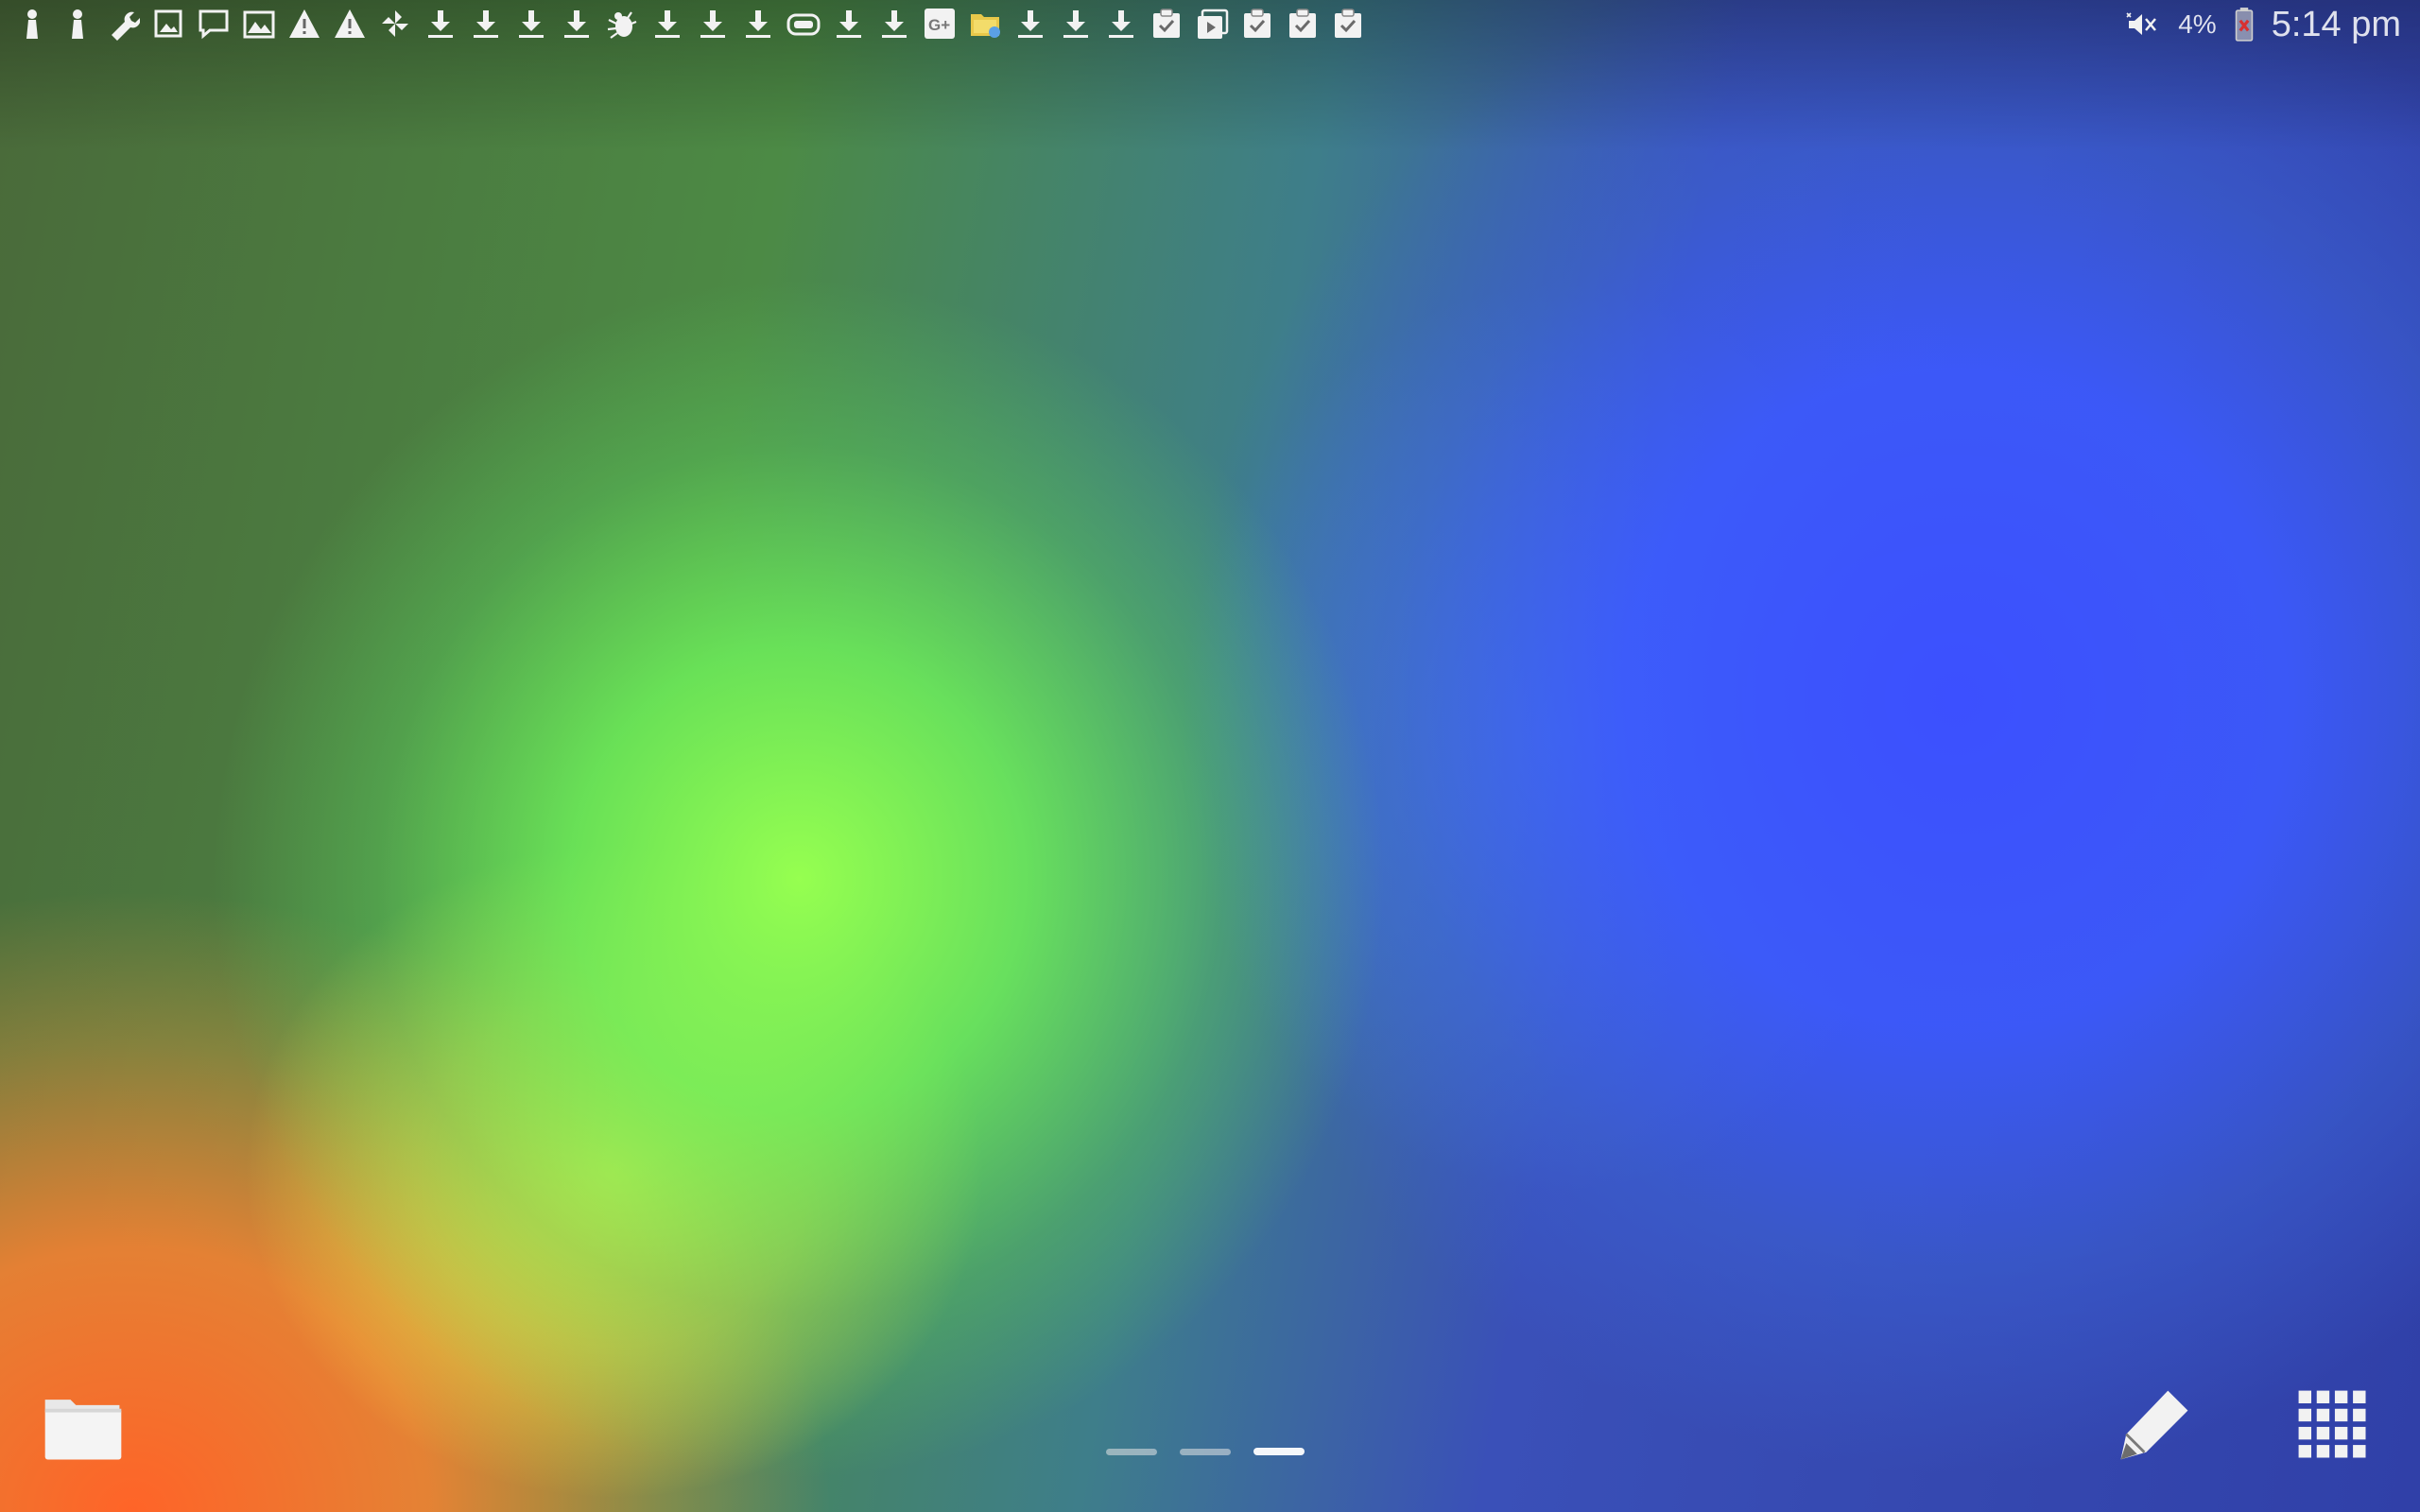  Describe the element at coordinates (2142, 24) in the screenshot. I see `mute-icon` at that location.